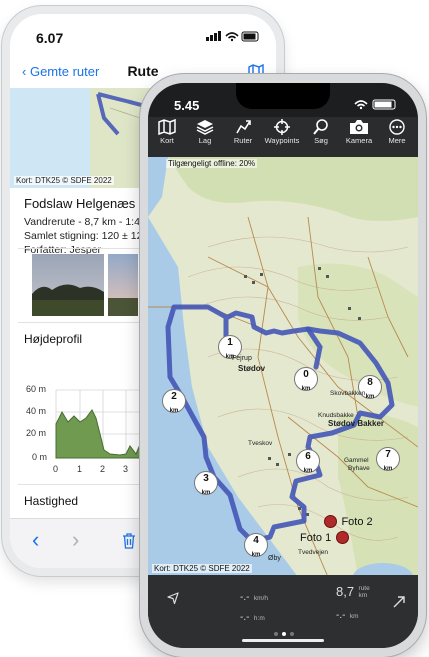  What do you see at coordinates (274, 558) in the screenshot?
I see `place-label: Øby` at bounding box center [274, 558].